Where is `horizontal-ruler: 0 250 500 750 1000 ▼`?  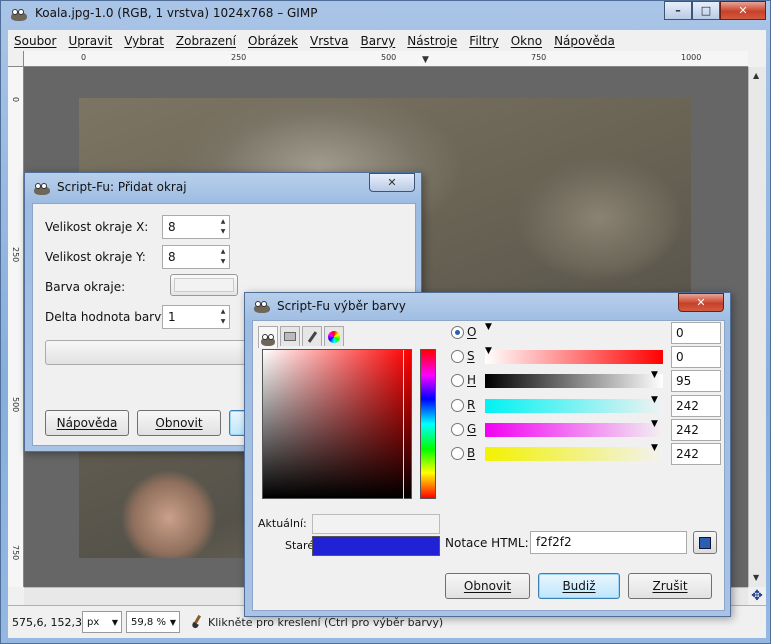 horizontal-ruler: 0 250 500 750 1000 ▼ is located at coordinates (386, 59).